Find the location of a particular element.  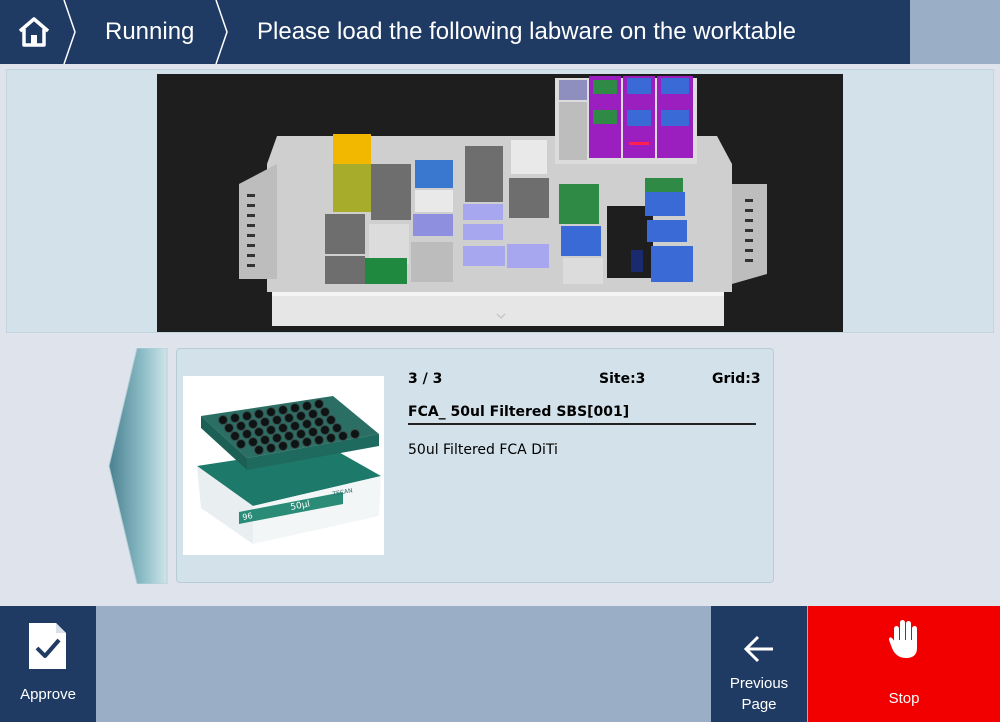

stop-button: Stop is located at coordinates (904, 664).